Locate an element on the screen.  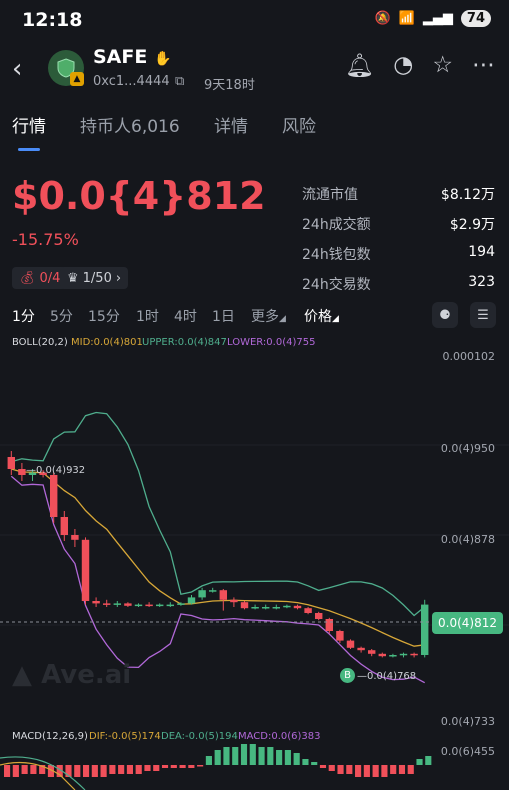
back-chevron-icon: ‹ is located at coordinates (17, 69).